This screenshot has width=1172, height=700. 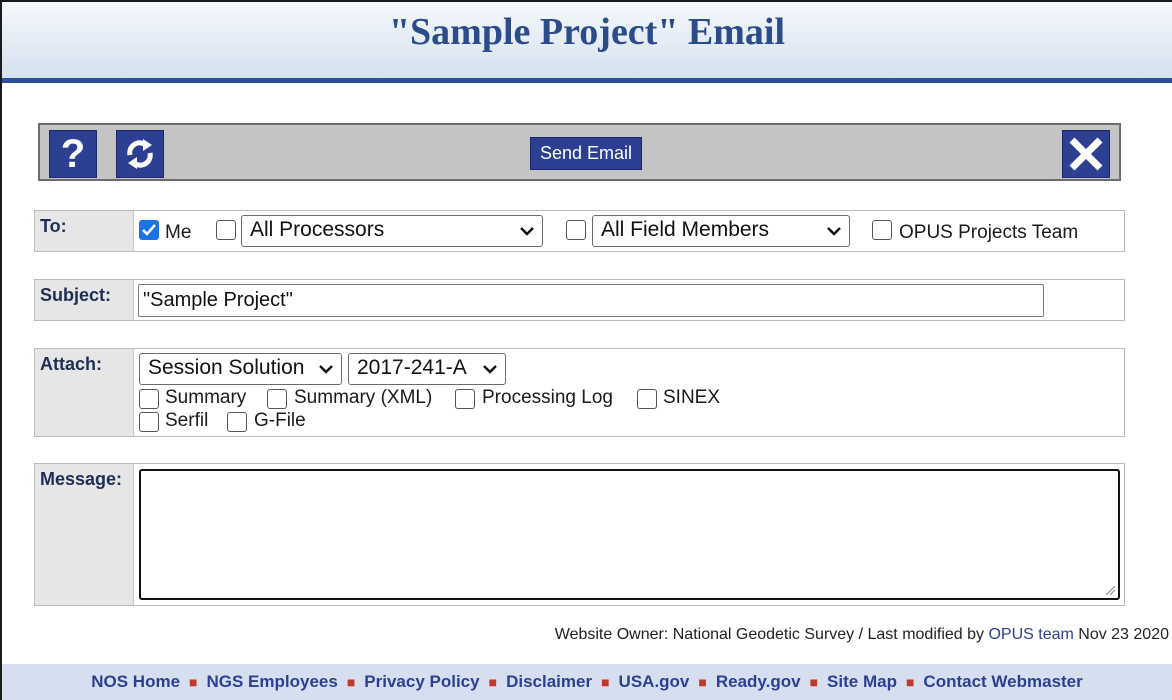 What do you see at coordinates (392, 231) in the screenshot?
I see `all-processors-select: All Processors` at bounding box center [392, 231].